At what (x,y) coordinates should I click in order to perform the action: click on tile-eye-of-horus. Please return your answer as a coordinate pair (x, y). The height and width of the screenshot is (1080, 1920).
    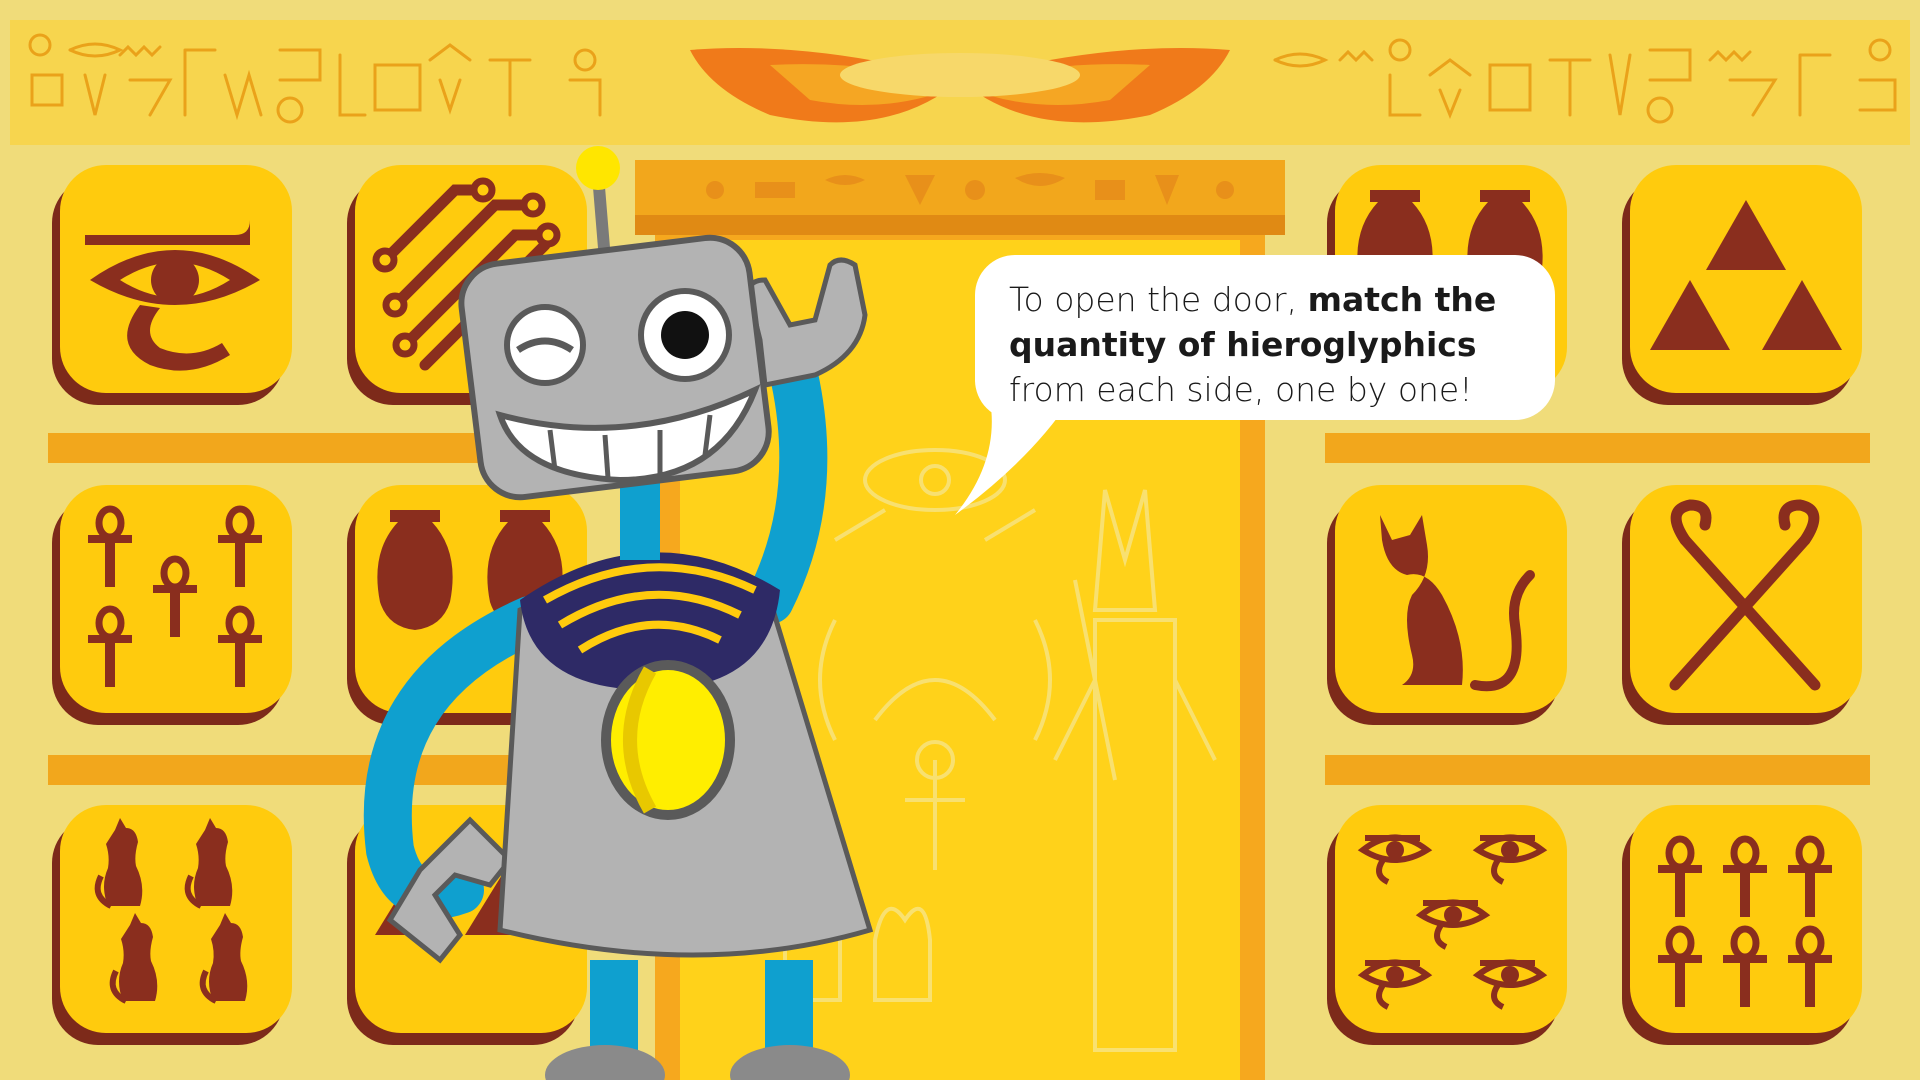
    Looking at the image, I should click on (172, 285).